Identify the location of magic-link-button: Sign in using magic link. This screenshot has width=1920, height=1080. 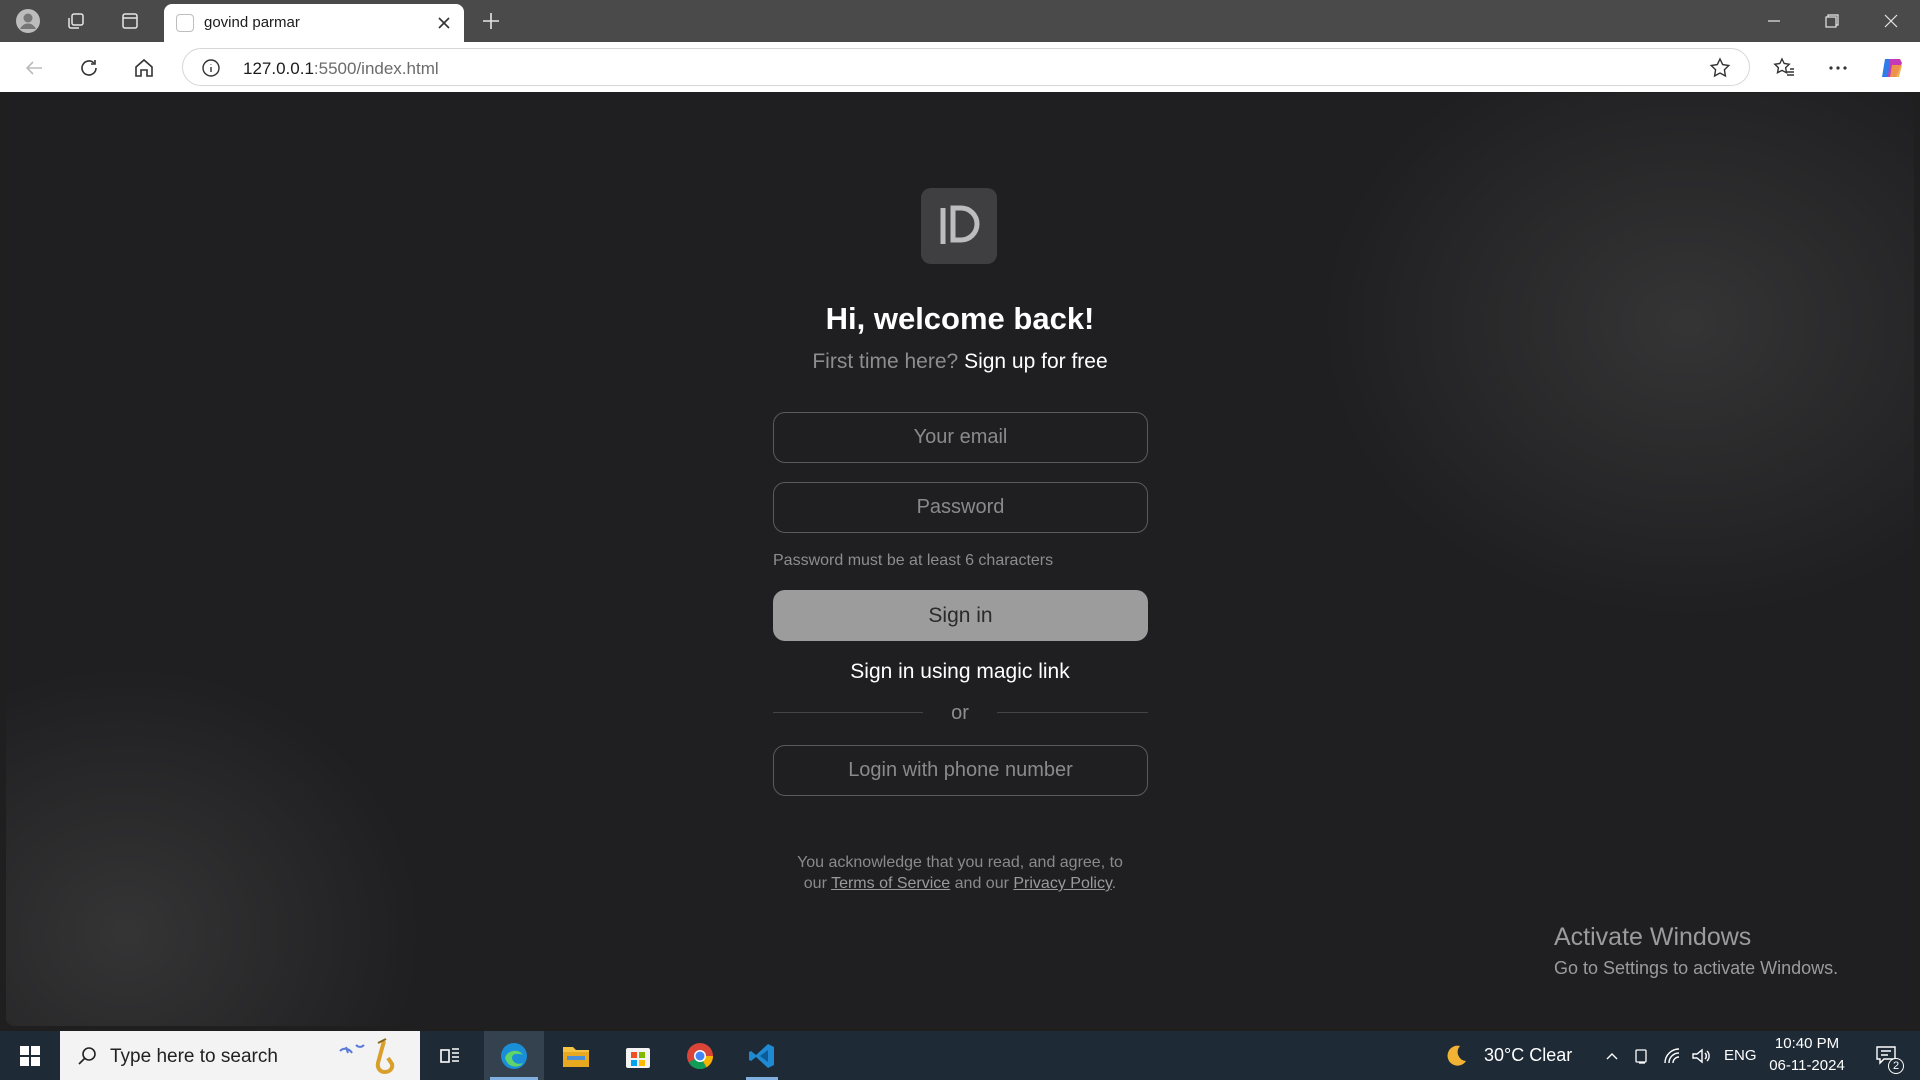
(960, 672).